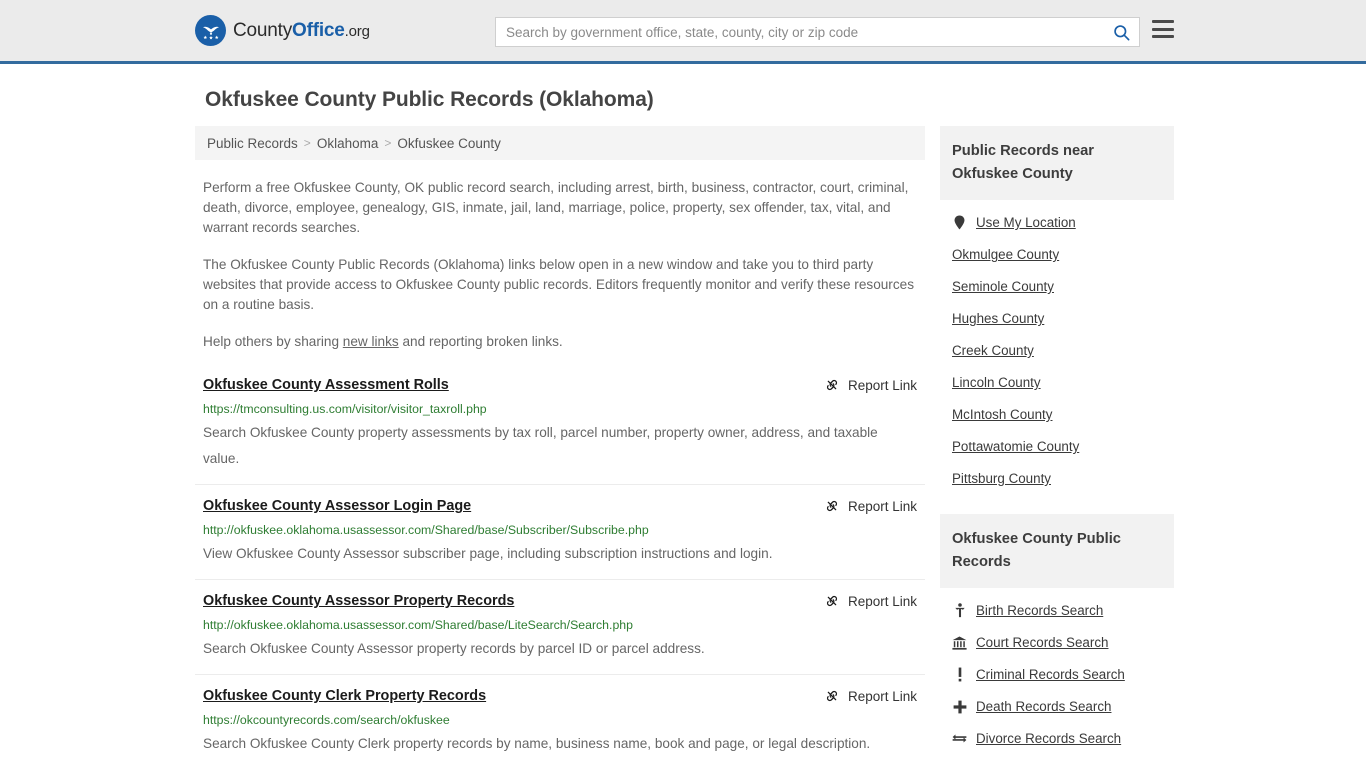  I want to click on exclamation-icon, so click(959, 674).